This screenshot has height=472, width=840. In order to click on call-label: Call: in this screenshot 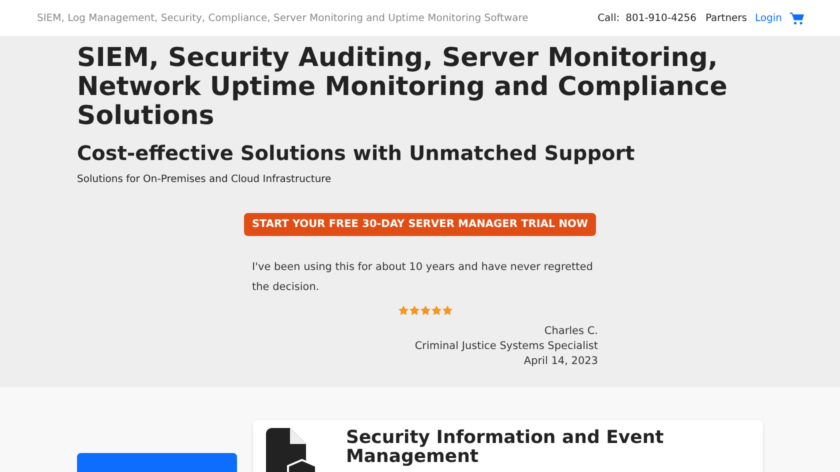, I will do `click(609, 19)`.